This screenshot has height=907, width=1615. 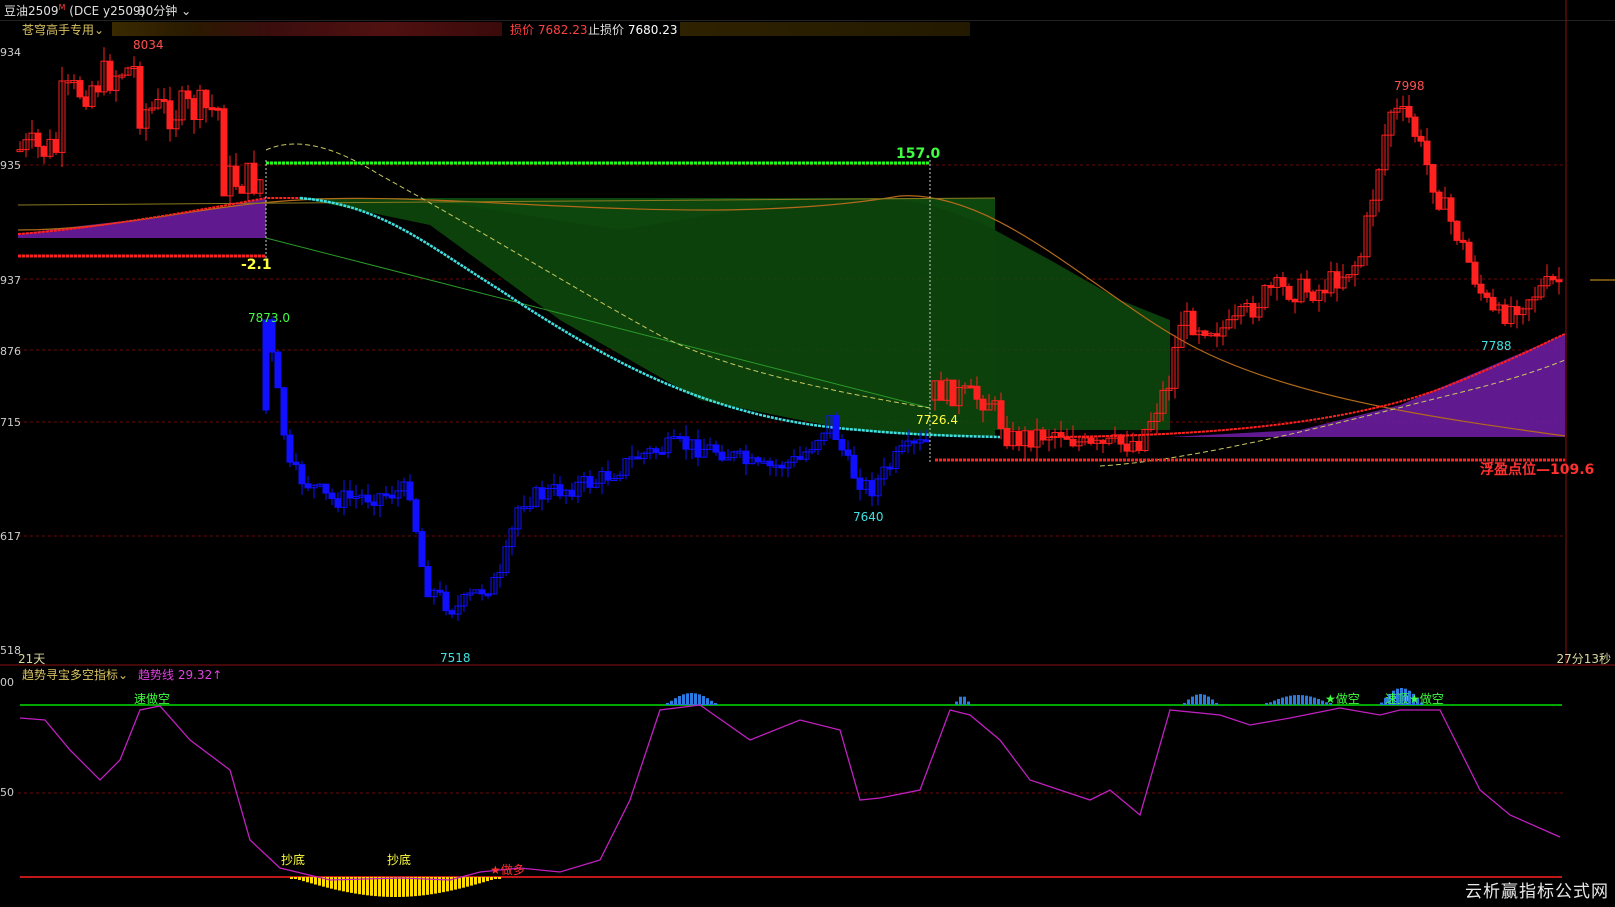 What do you see at coordinates (10, 165) in the screenshot?
I see `y-label: 935` at bounding box center [10, 165].